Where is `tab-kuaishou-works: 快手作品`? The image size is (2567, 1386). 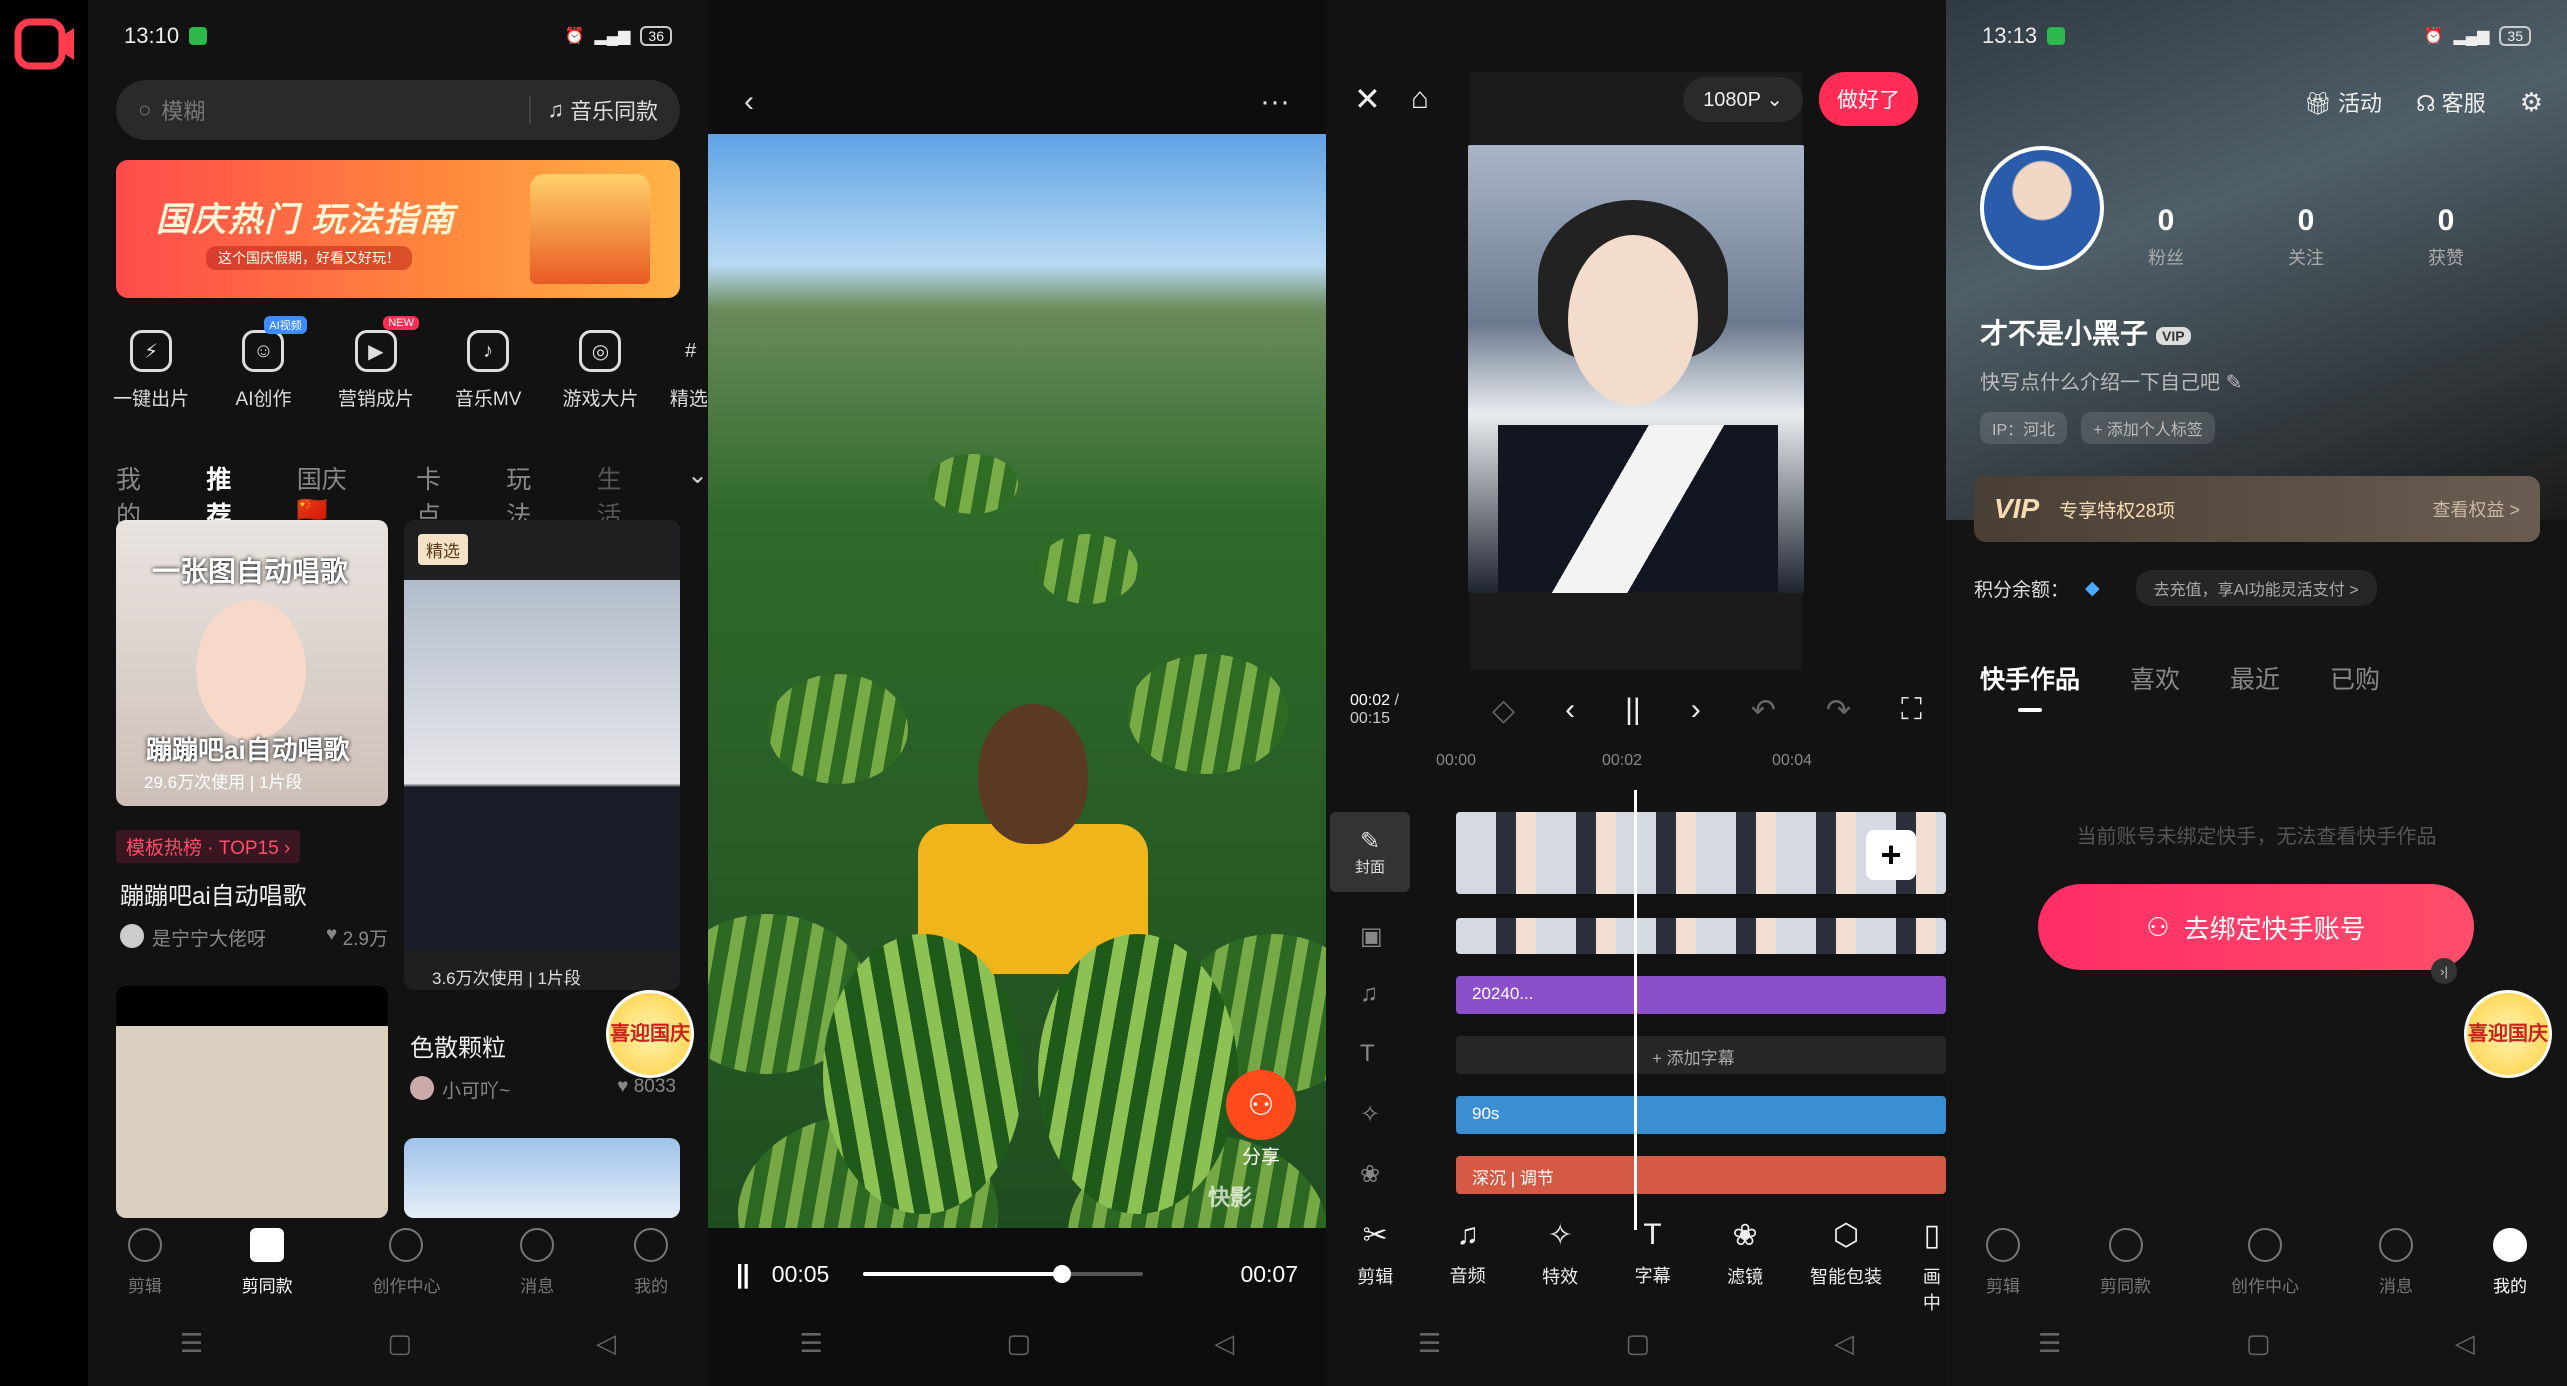
tab-kuaishou-works: 快手作品 is located at coordinates (2030, 686).